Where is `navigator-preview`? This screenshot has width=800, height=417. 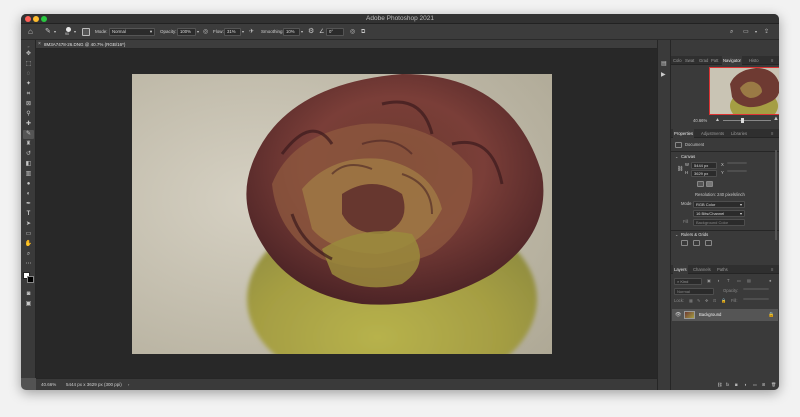
navigator-preview is located at coordinates (744, 91).